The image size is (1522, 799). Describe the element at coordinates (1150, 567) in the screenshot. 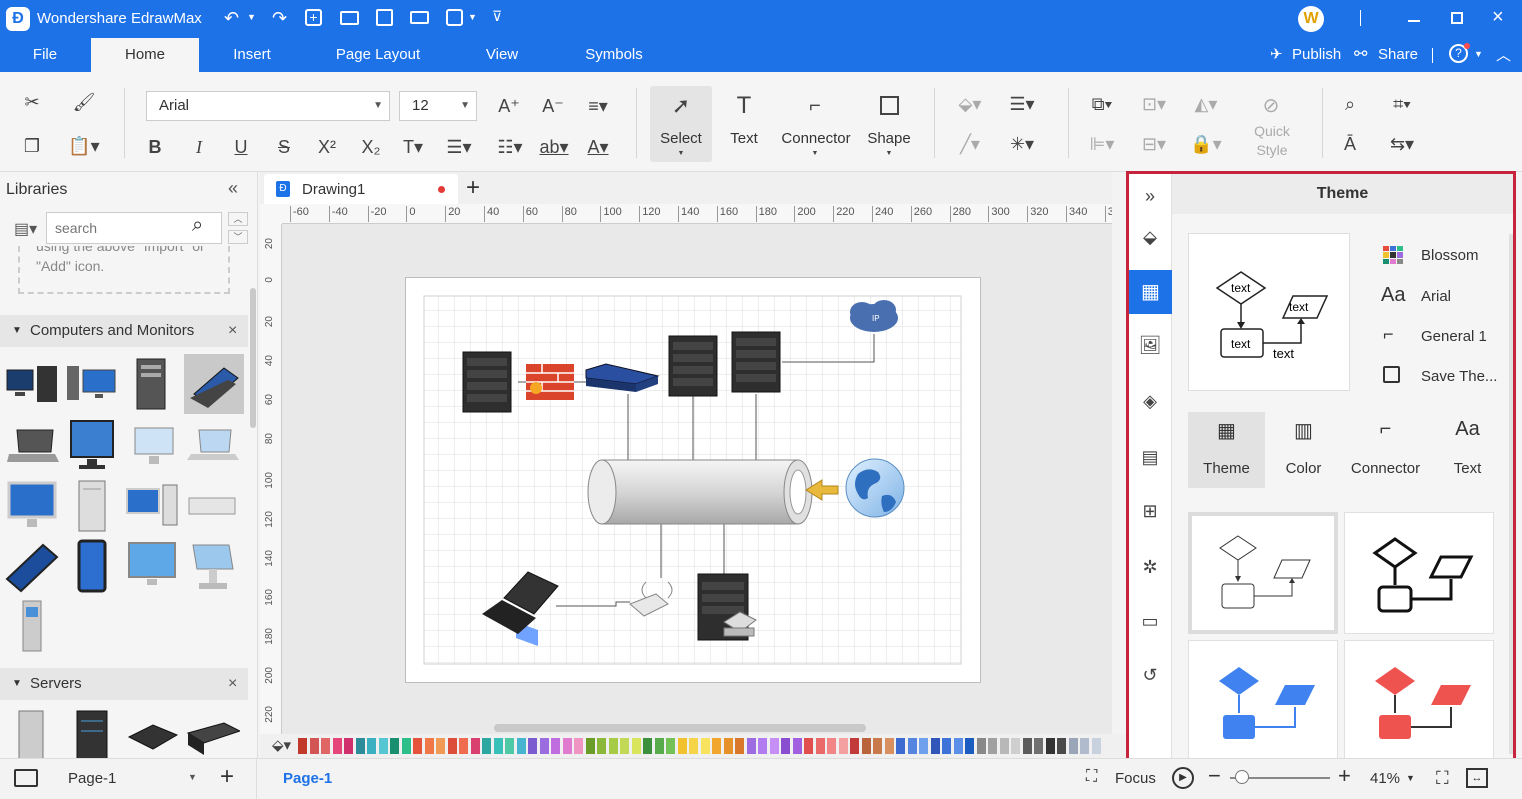

I see `mindmap-icon: ✲` at that location.